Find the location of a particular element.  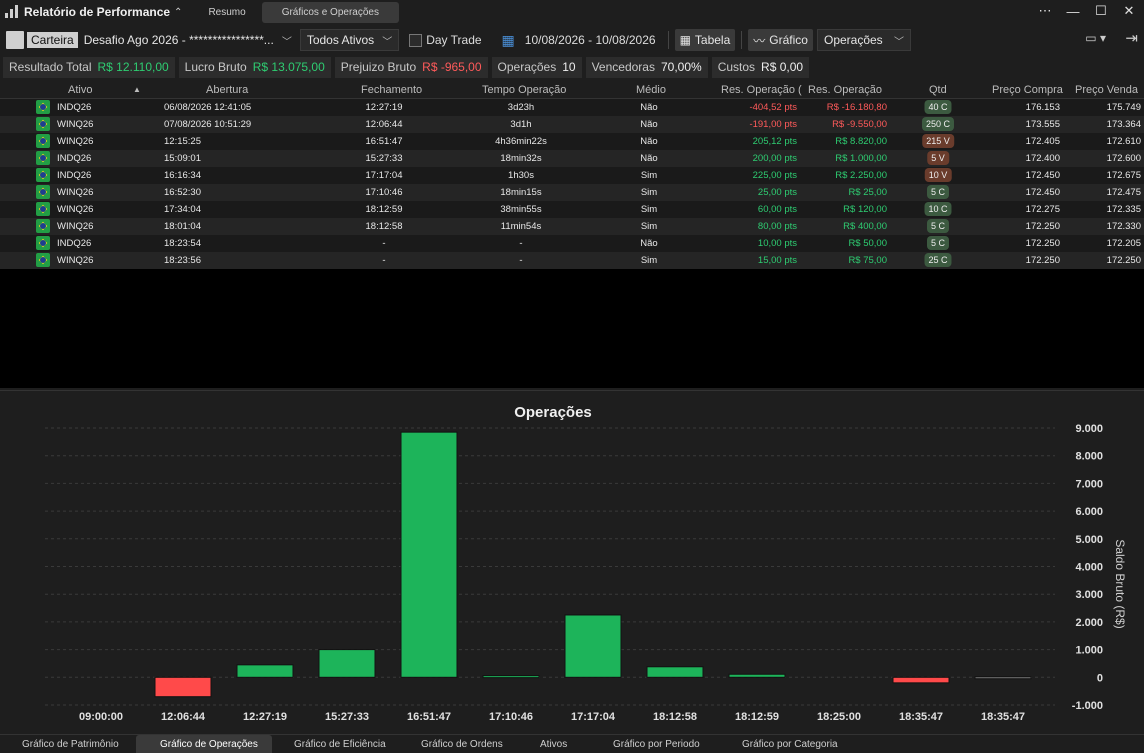

cell-res-pts: 80,00 pts is located at coordinates (777, 226).